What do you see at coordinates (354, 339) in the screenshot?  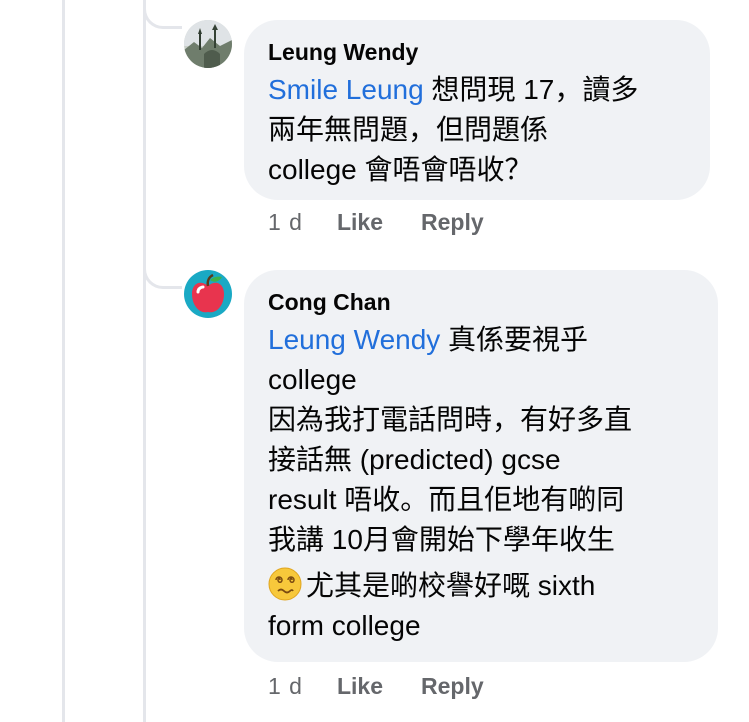 I see `mention-link: Leung Wendy` at bounding box center [354, 339].